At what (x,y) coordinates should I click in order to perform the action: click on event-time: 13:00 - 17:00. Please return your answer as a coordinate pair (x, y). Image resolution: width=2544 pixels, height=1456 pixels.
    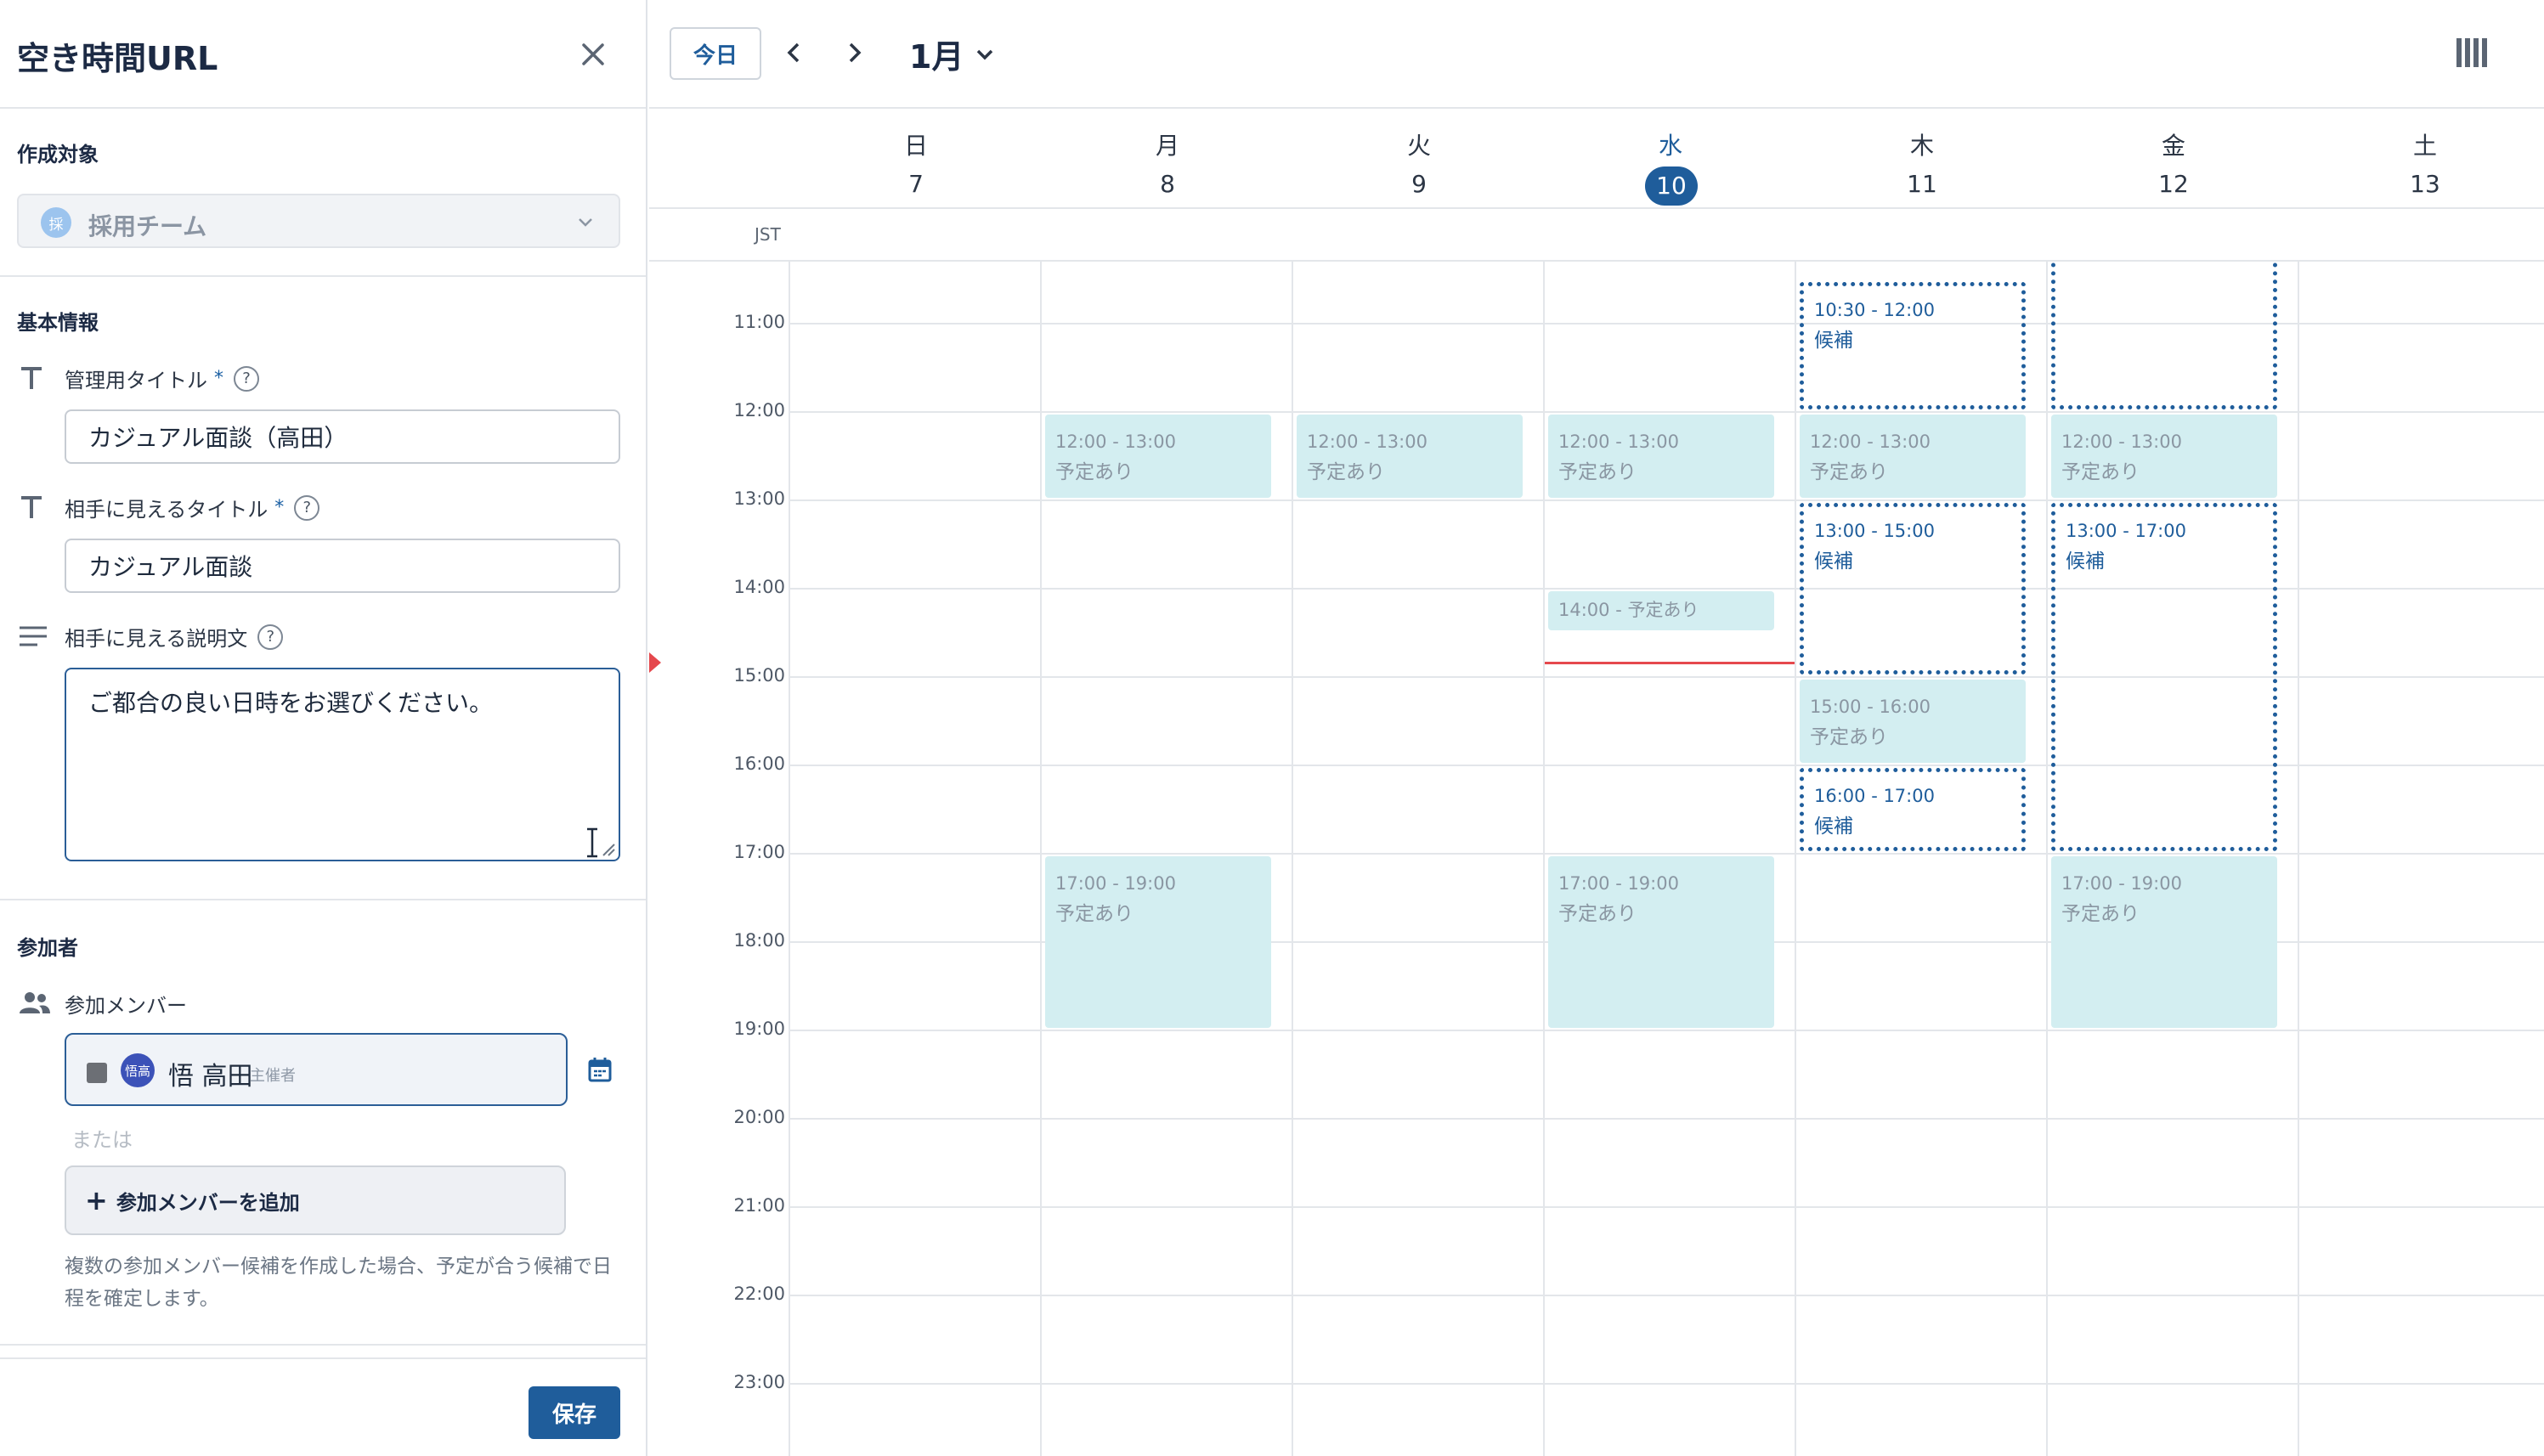
    Looking at the image, I should click on (2126, 531).